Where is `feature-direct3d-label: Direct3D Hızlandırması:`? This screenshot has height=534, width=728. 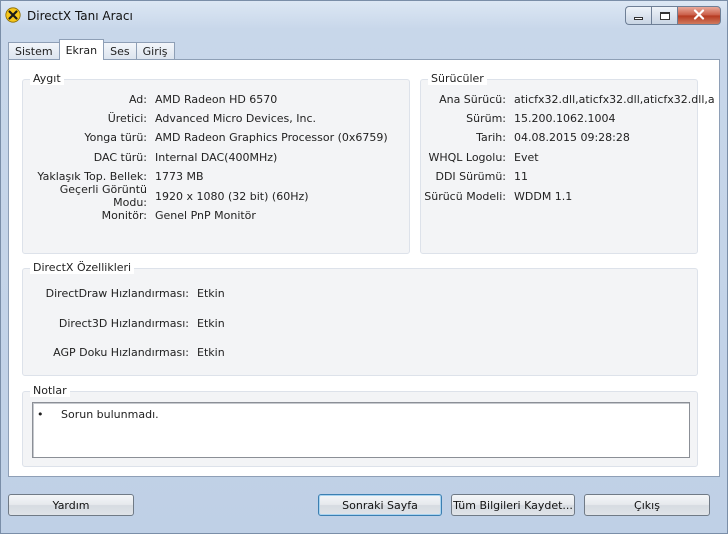
feature-direct3d-label: Direct3D Hızlandırması: is located at coordinates (123, 323).